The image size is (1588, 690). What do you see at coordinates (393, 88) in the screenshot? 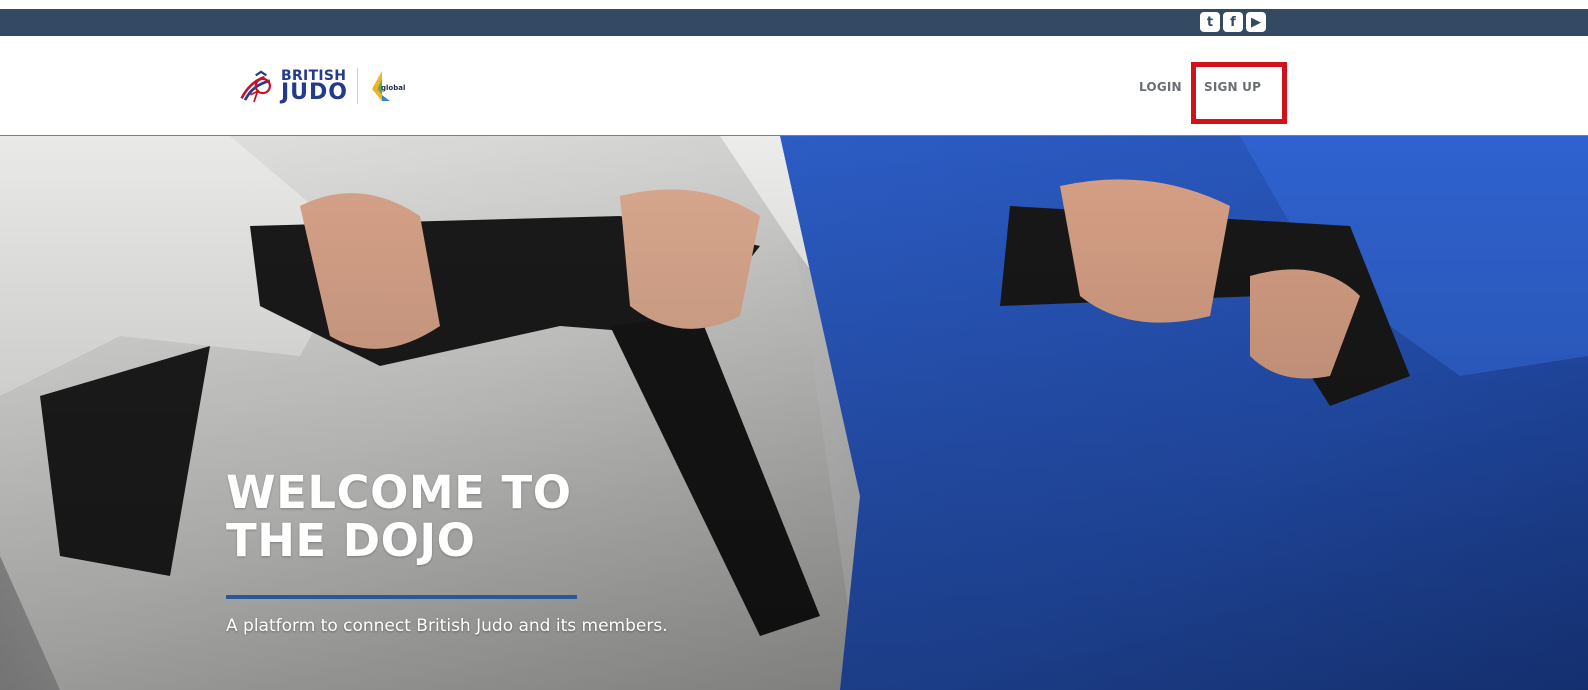
I see `global-logo-text: global` at bounding box center [393, 88].